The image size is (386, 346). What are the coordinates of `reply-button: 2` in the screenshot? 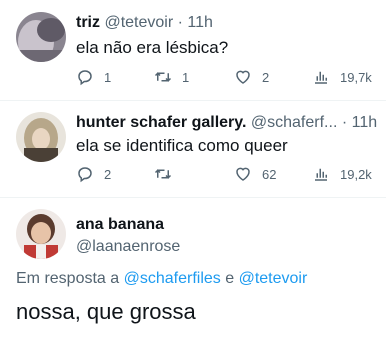 It's located at (93, 174).